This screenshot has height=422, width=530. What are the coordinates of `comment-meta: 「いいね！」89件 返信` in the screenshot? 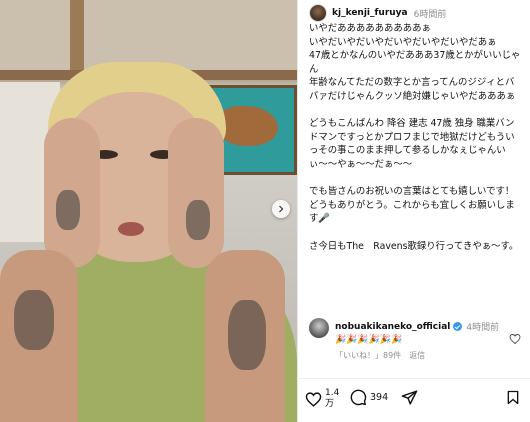 It's located at (380, 355).